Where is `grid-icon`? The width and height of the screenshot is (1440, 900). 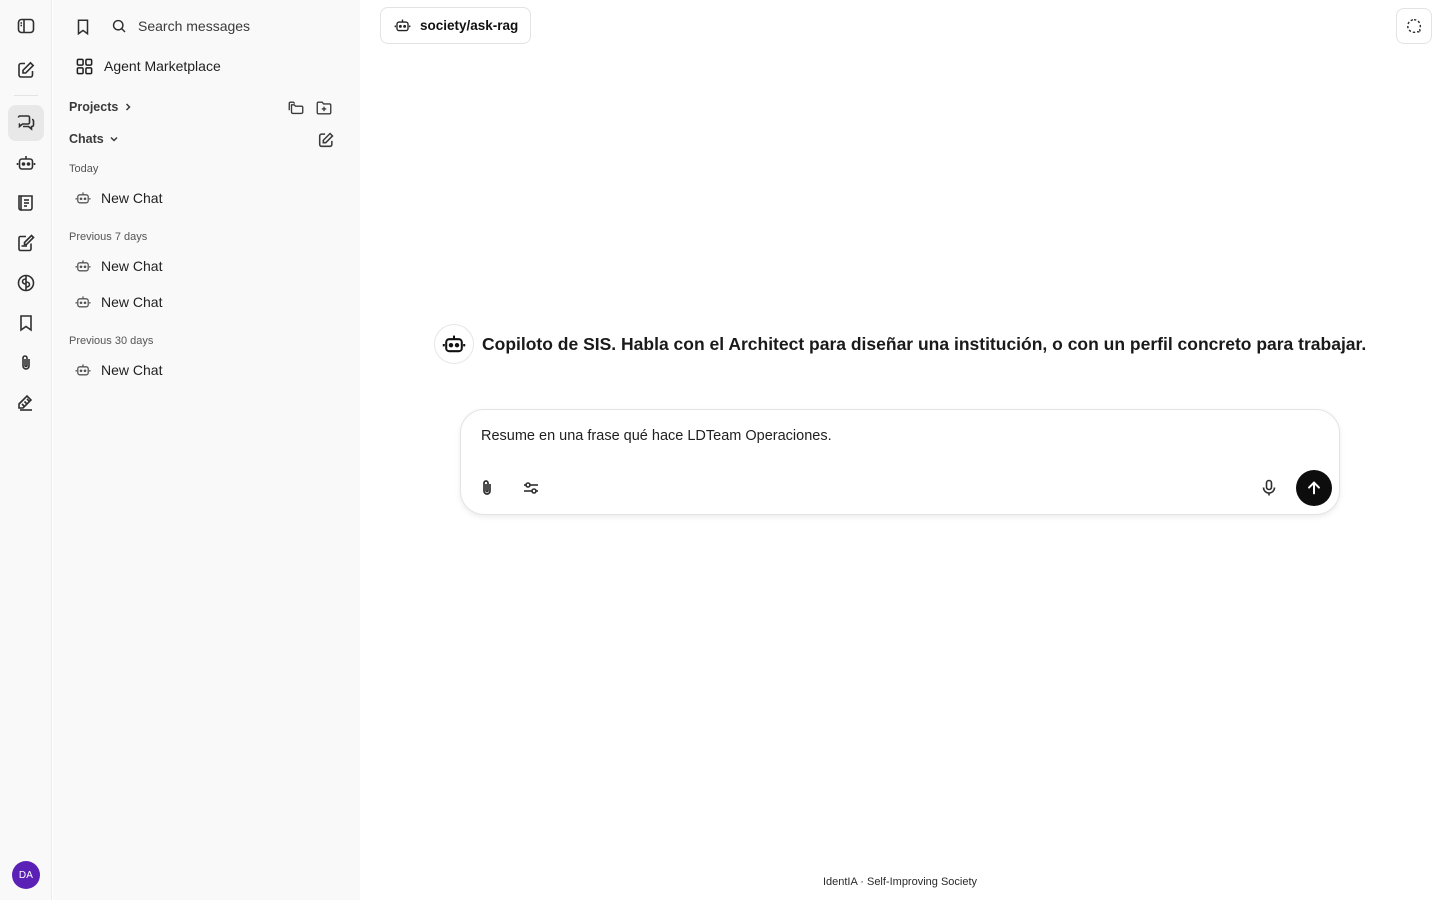 grid-icon is located at coordinates (84, 66).